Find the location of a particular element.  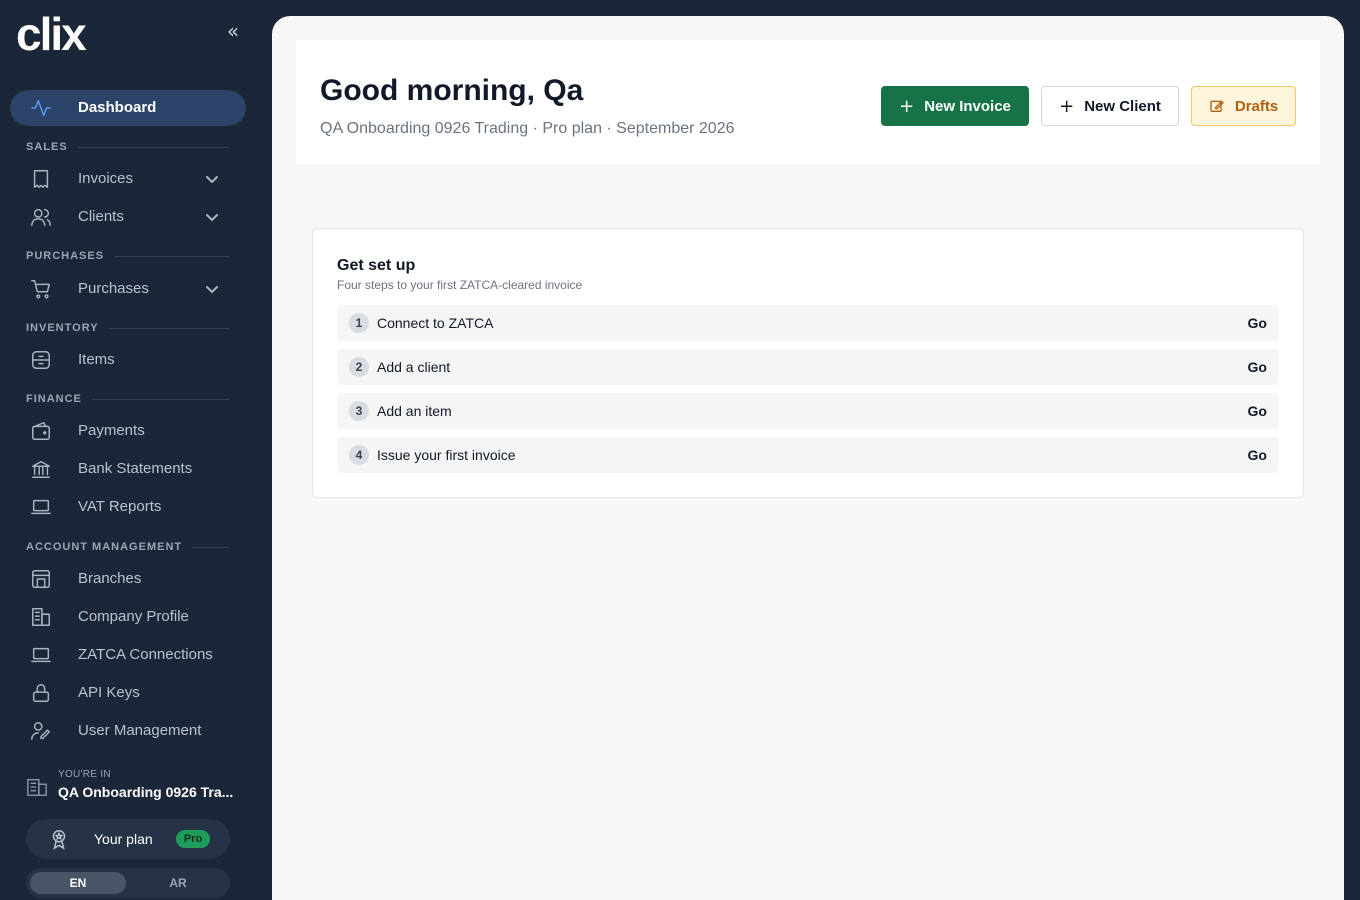

sidebar-item-label: Clients is located at coordinates (101, 216).